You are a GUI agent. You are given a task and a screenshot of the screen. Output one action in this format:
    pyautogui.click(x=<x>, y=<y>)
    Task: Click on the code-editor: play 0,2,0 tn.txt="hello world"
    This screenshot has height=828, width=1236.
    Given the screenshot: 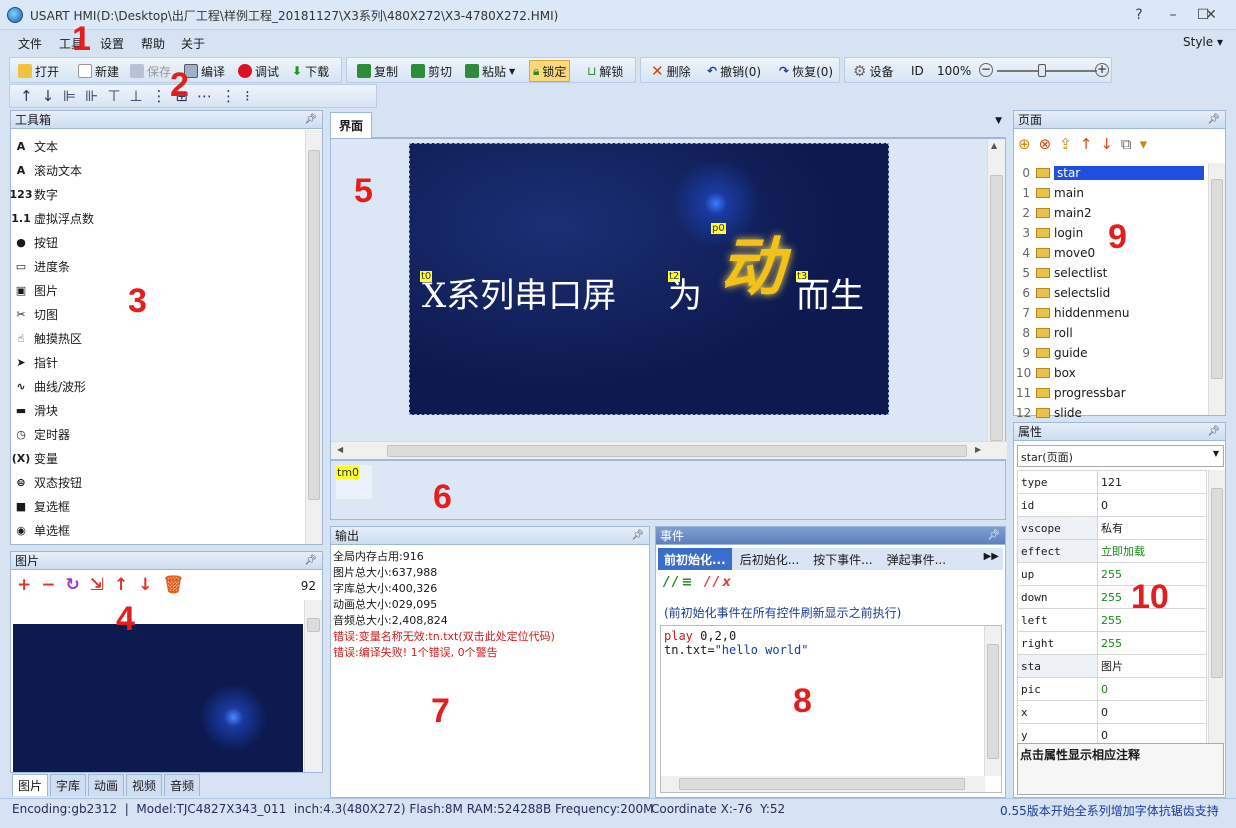 What is the action you would take?
    pyautogui.click(x=831, y=709)
    